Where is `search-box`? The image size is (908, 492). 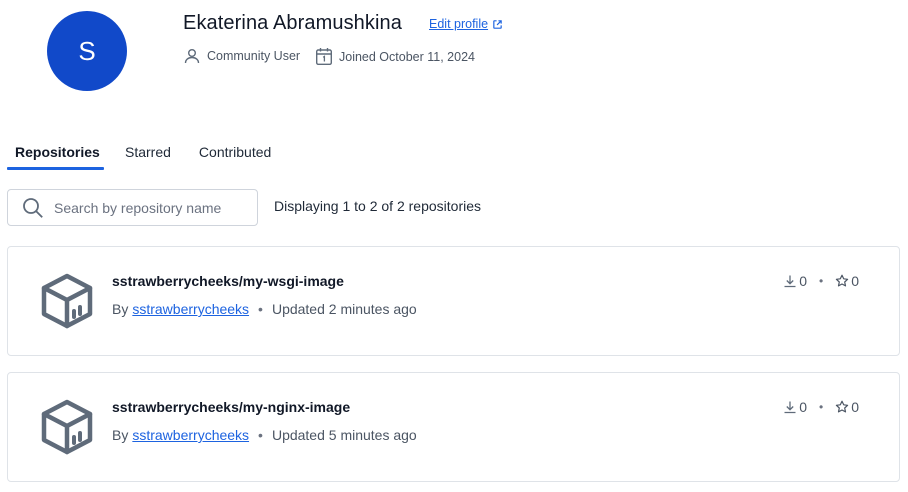
search-box is located at coordinates (132, 207).